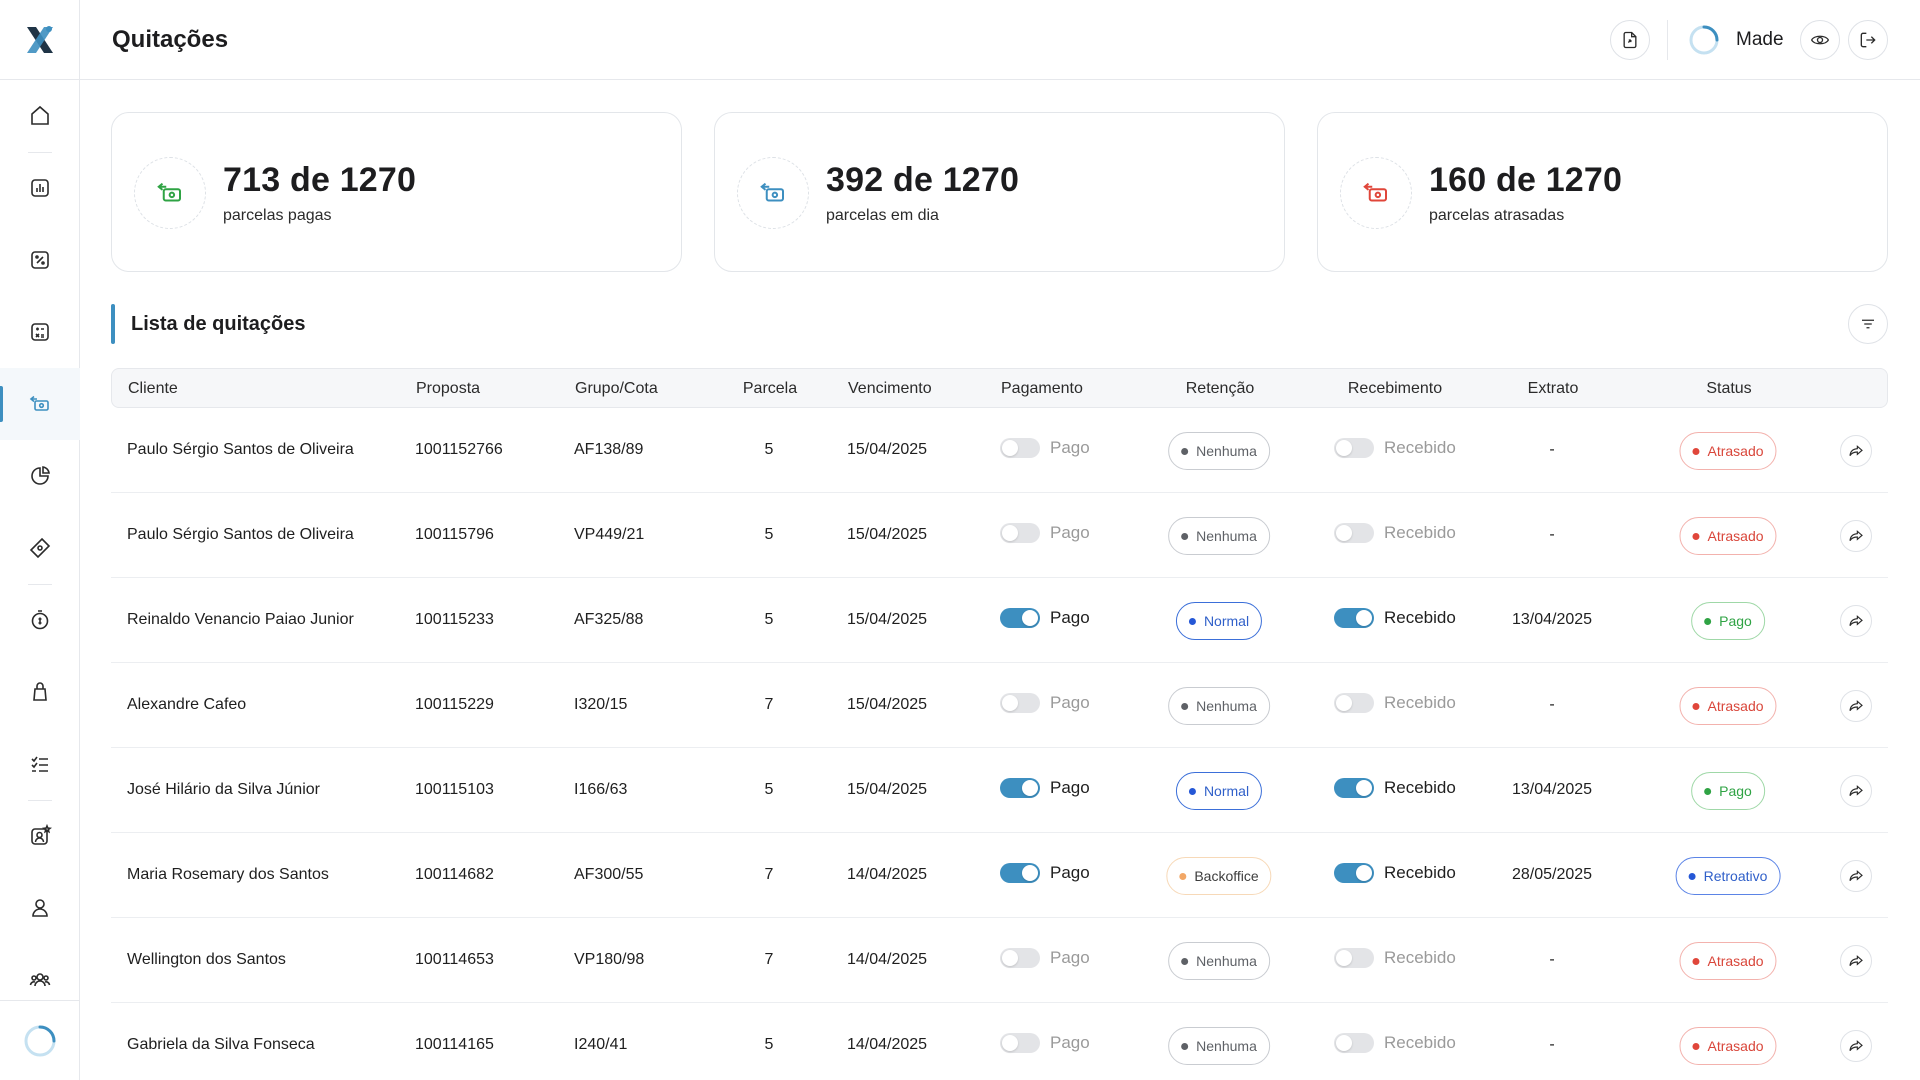 The image size is (1920, 1080). Describe the element at coordinates (40, 40) in the screenshot. I see `app-logo` at that location.